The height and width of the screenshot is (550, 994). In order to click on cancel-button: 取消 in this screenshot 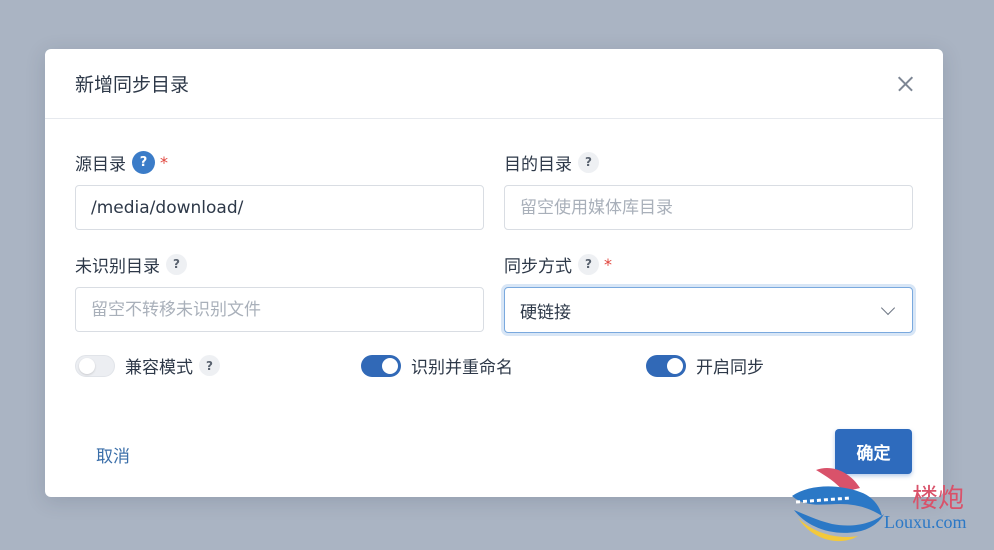, I will do `click(113, 454)`.